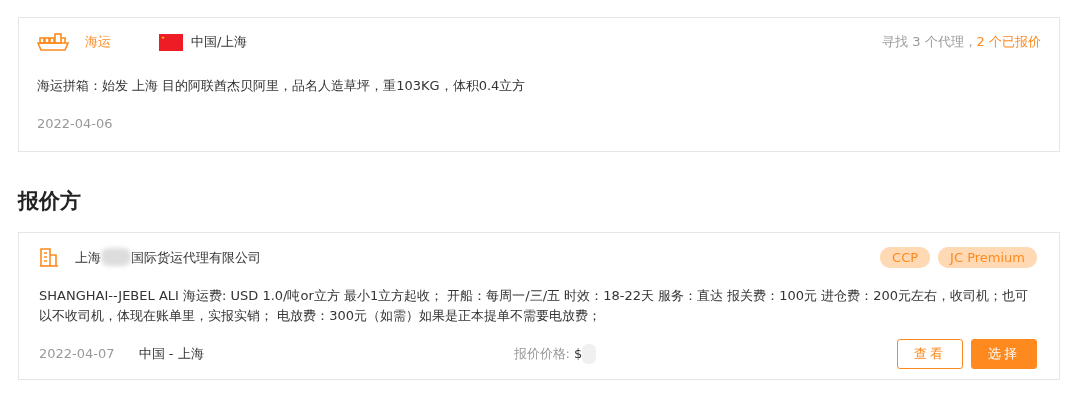 The width and height of the screenshot is (1080, 401). Describe the element at coordinates (961, 42) in the screenshot. I see `quote-summary: 寻找 3 个代理，2 个已报价` at that location.